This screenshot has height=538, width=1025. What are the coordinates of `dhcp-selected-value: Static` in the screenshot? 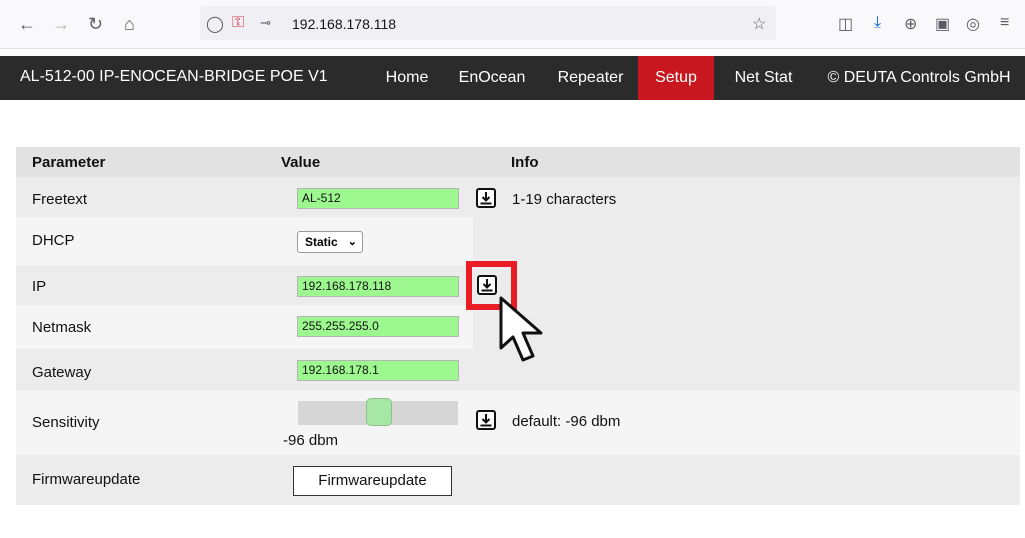 It's located at (321, 242).